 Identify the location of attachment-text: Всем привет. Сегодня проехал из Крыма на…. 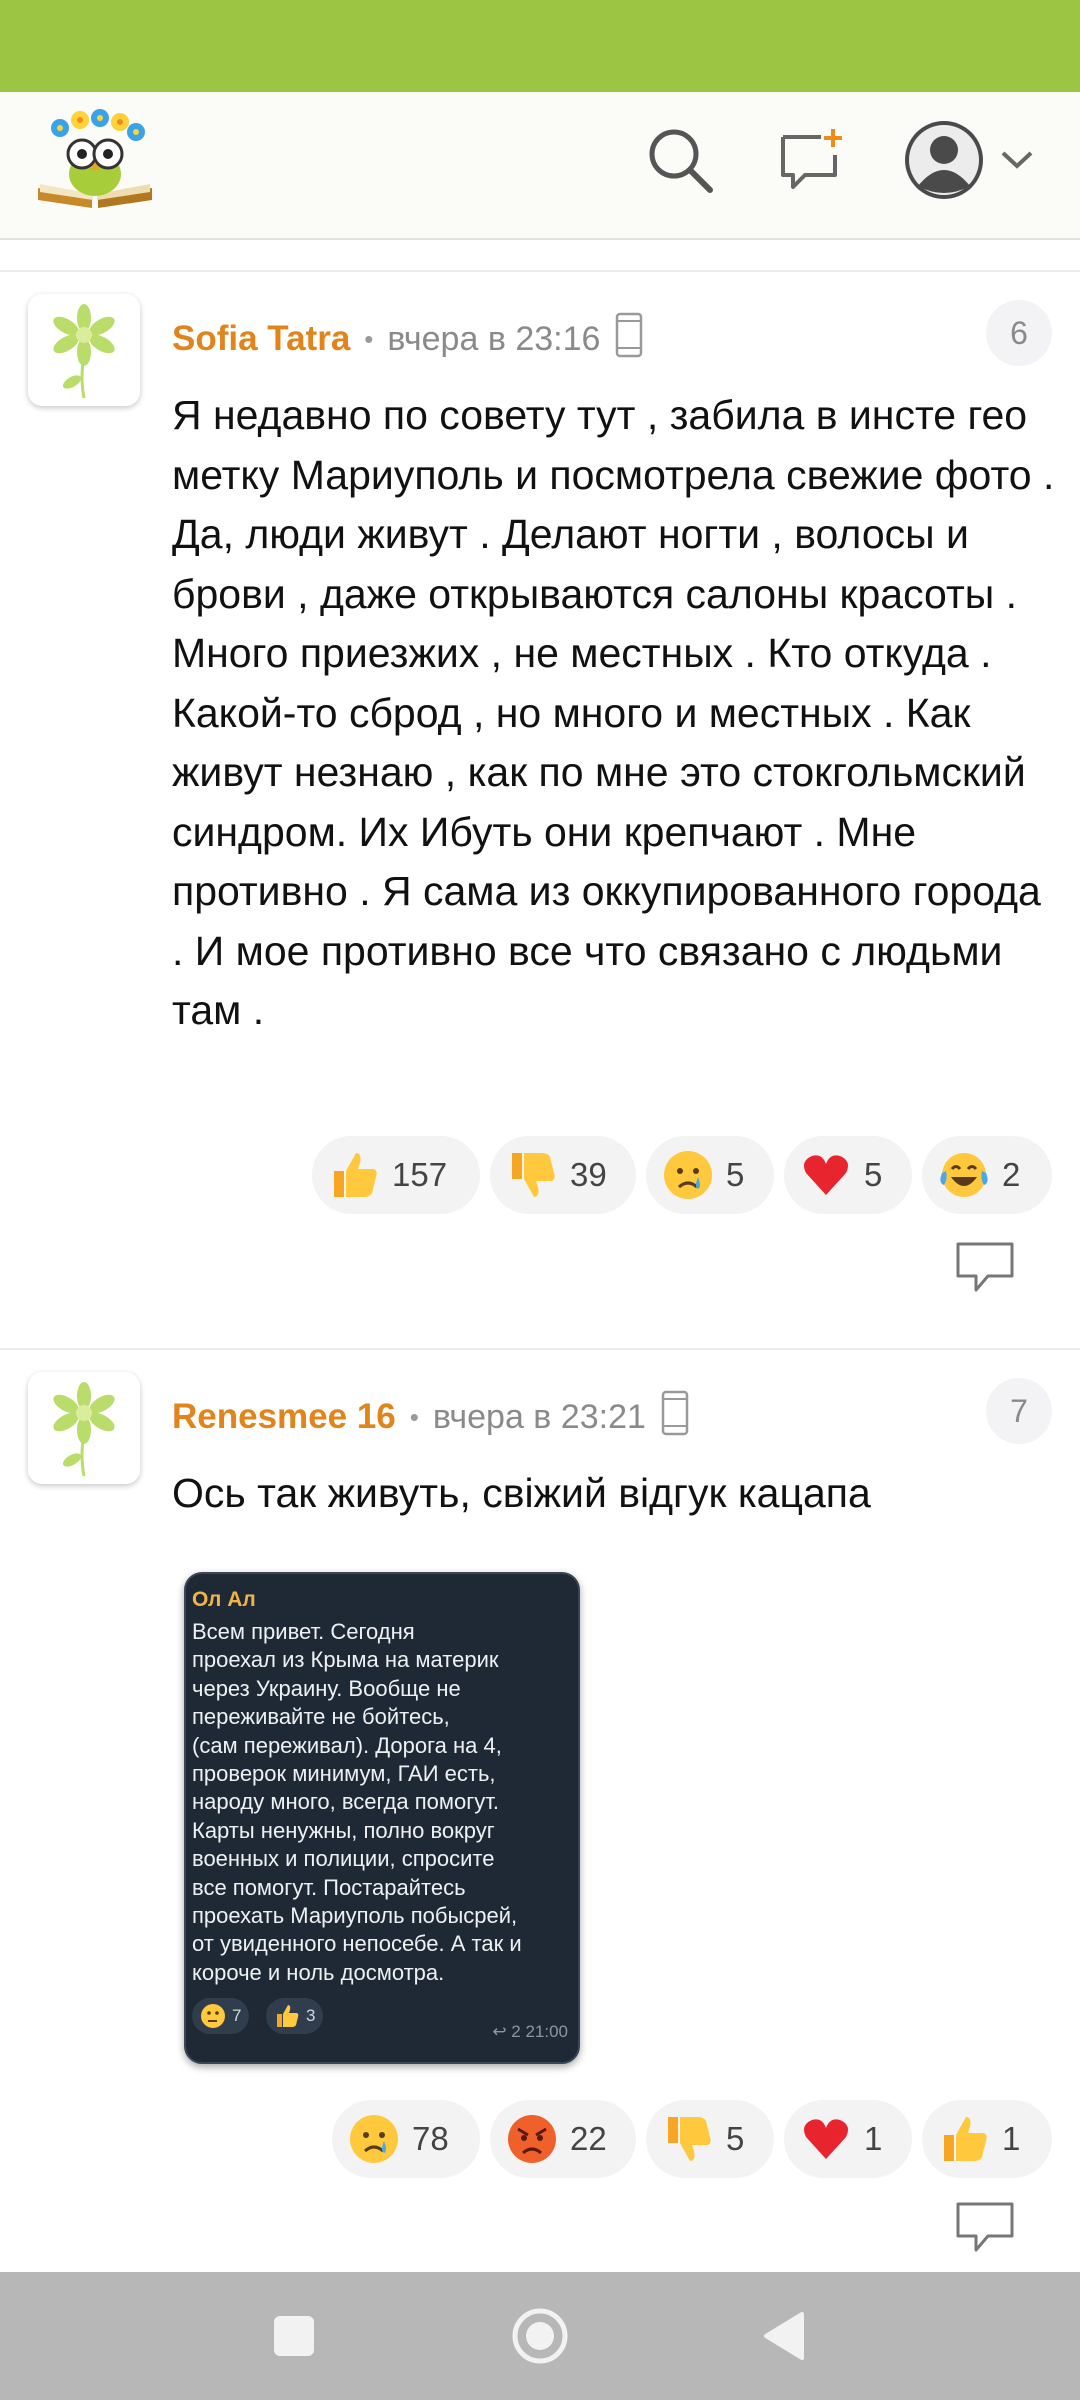
(357, 1802).